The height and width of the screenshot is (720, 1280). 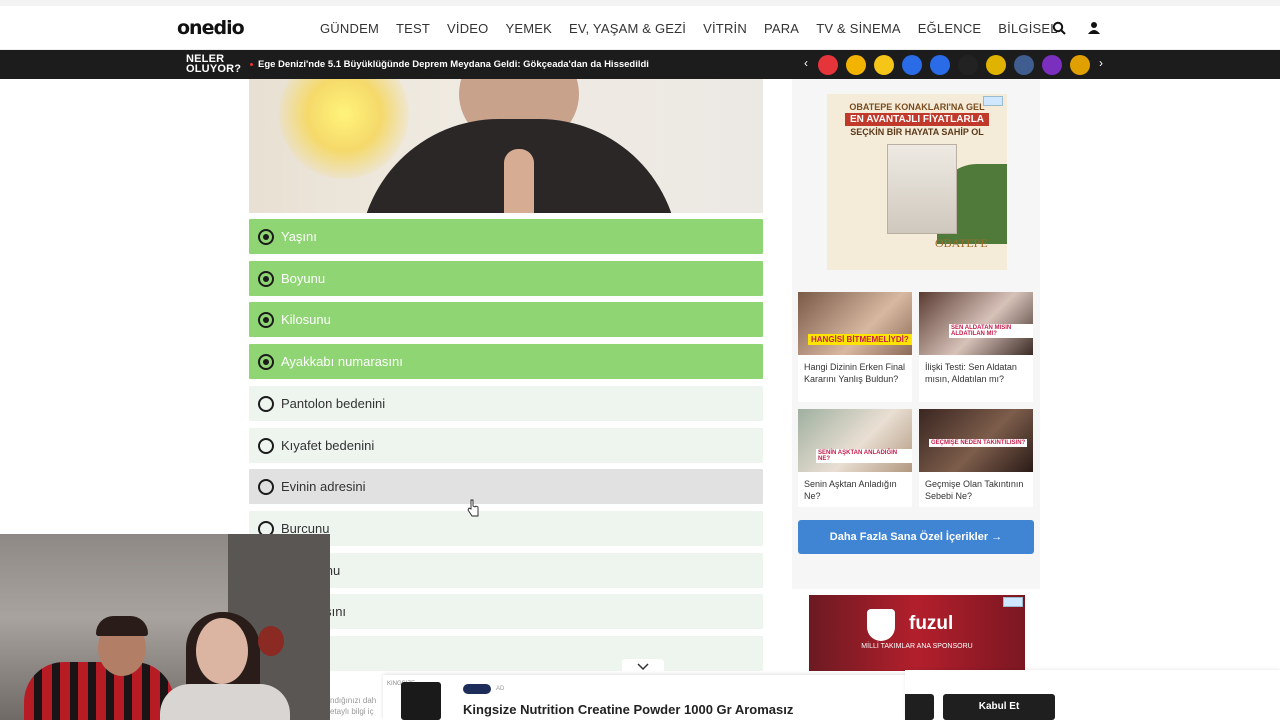 I want to click on card-tag: GEÇMİŞE NEDEN TAKINTILISIN?, so click(x=978, y=443).